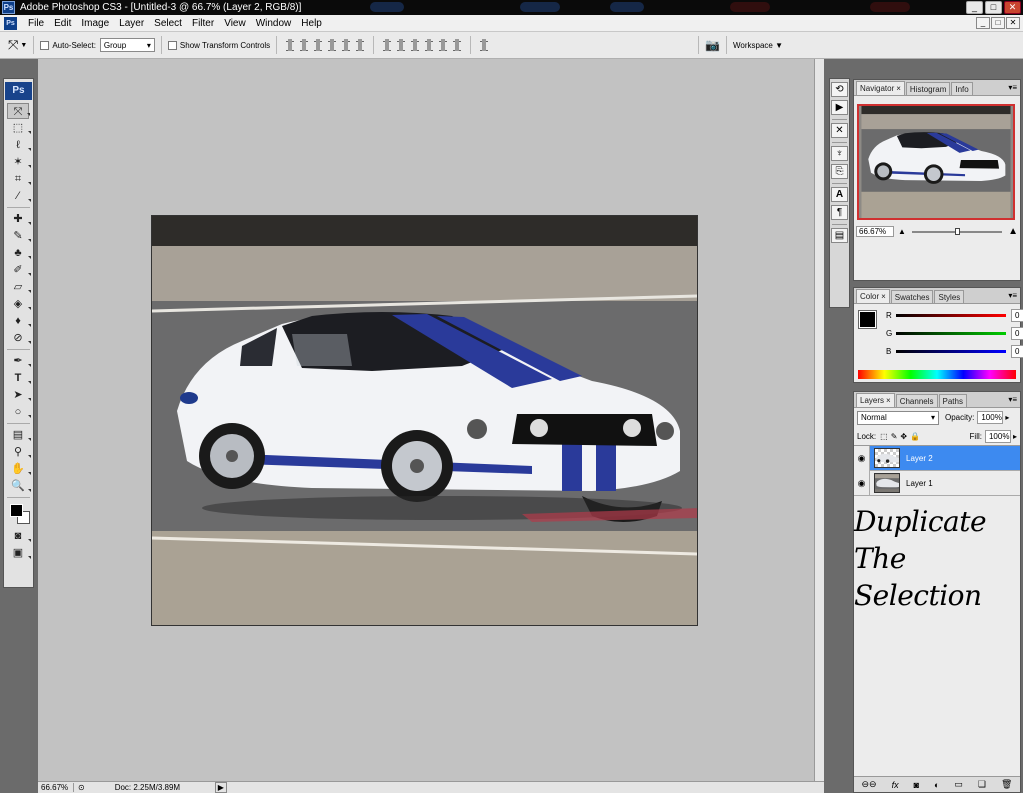 Image resolution: width=1023 pixels, height=793 pixels. Describe the element at coordinates (819, 420) in the screenshot. I see `vertical-scrollbar` at that location.